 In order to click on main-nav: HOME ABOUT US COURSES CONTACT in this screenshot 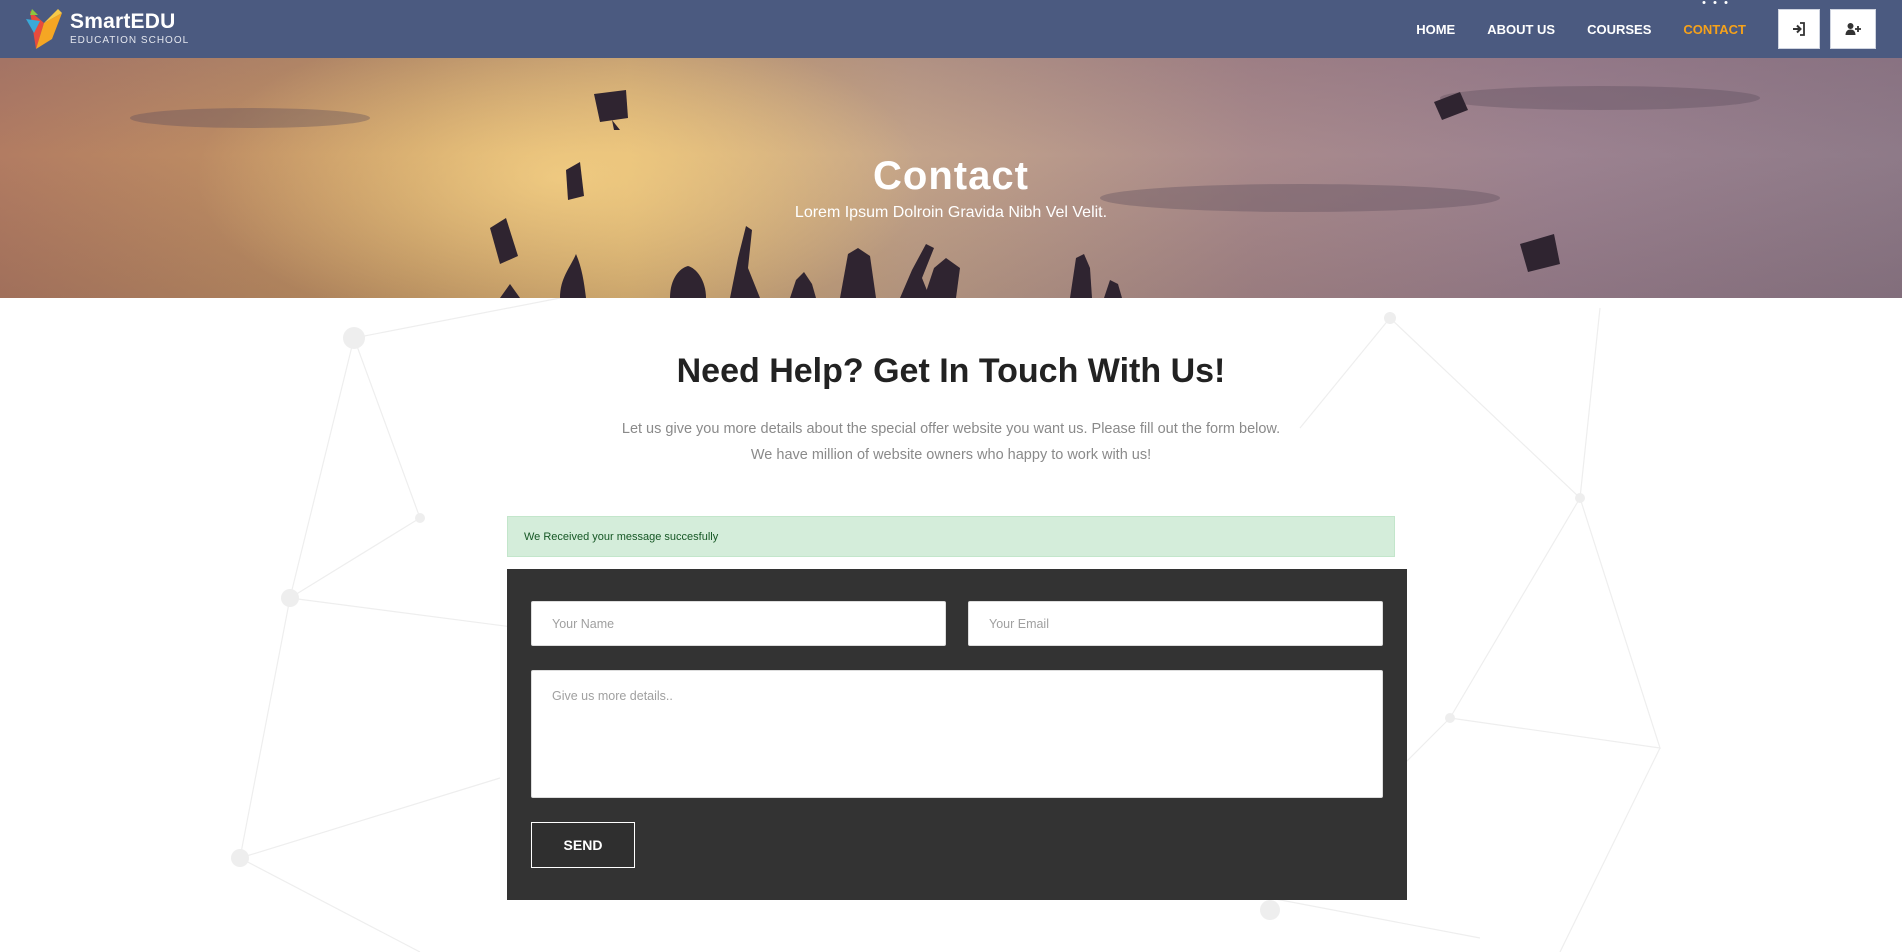, I will do `click(1659, 29)`.